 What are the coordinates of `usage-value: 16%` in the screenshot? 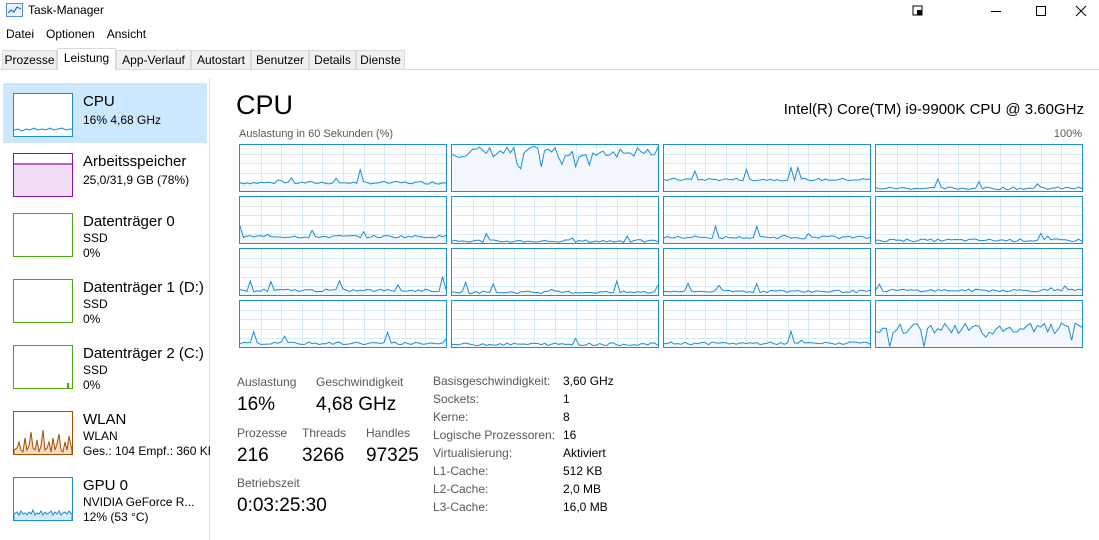 It's located at (256, 404).